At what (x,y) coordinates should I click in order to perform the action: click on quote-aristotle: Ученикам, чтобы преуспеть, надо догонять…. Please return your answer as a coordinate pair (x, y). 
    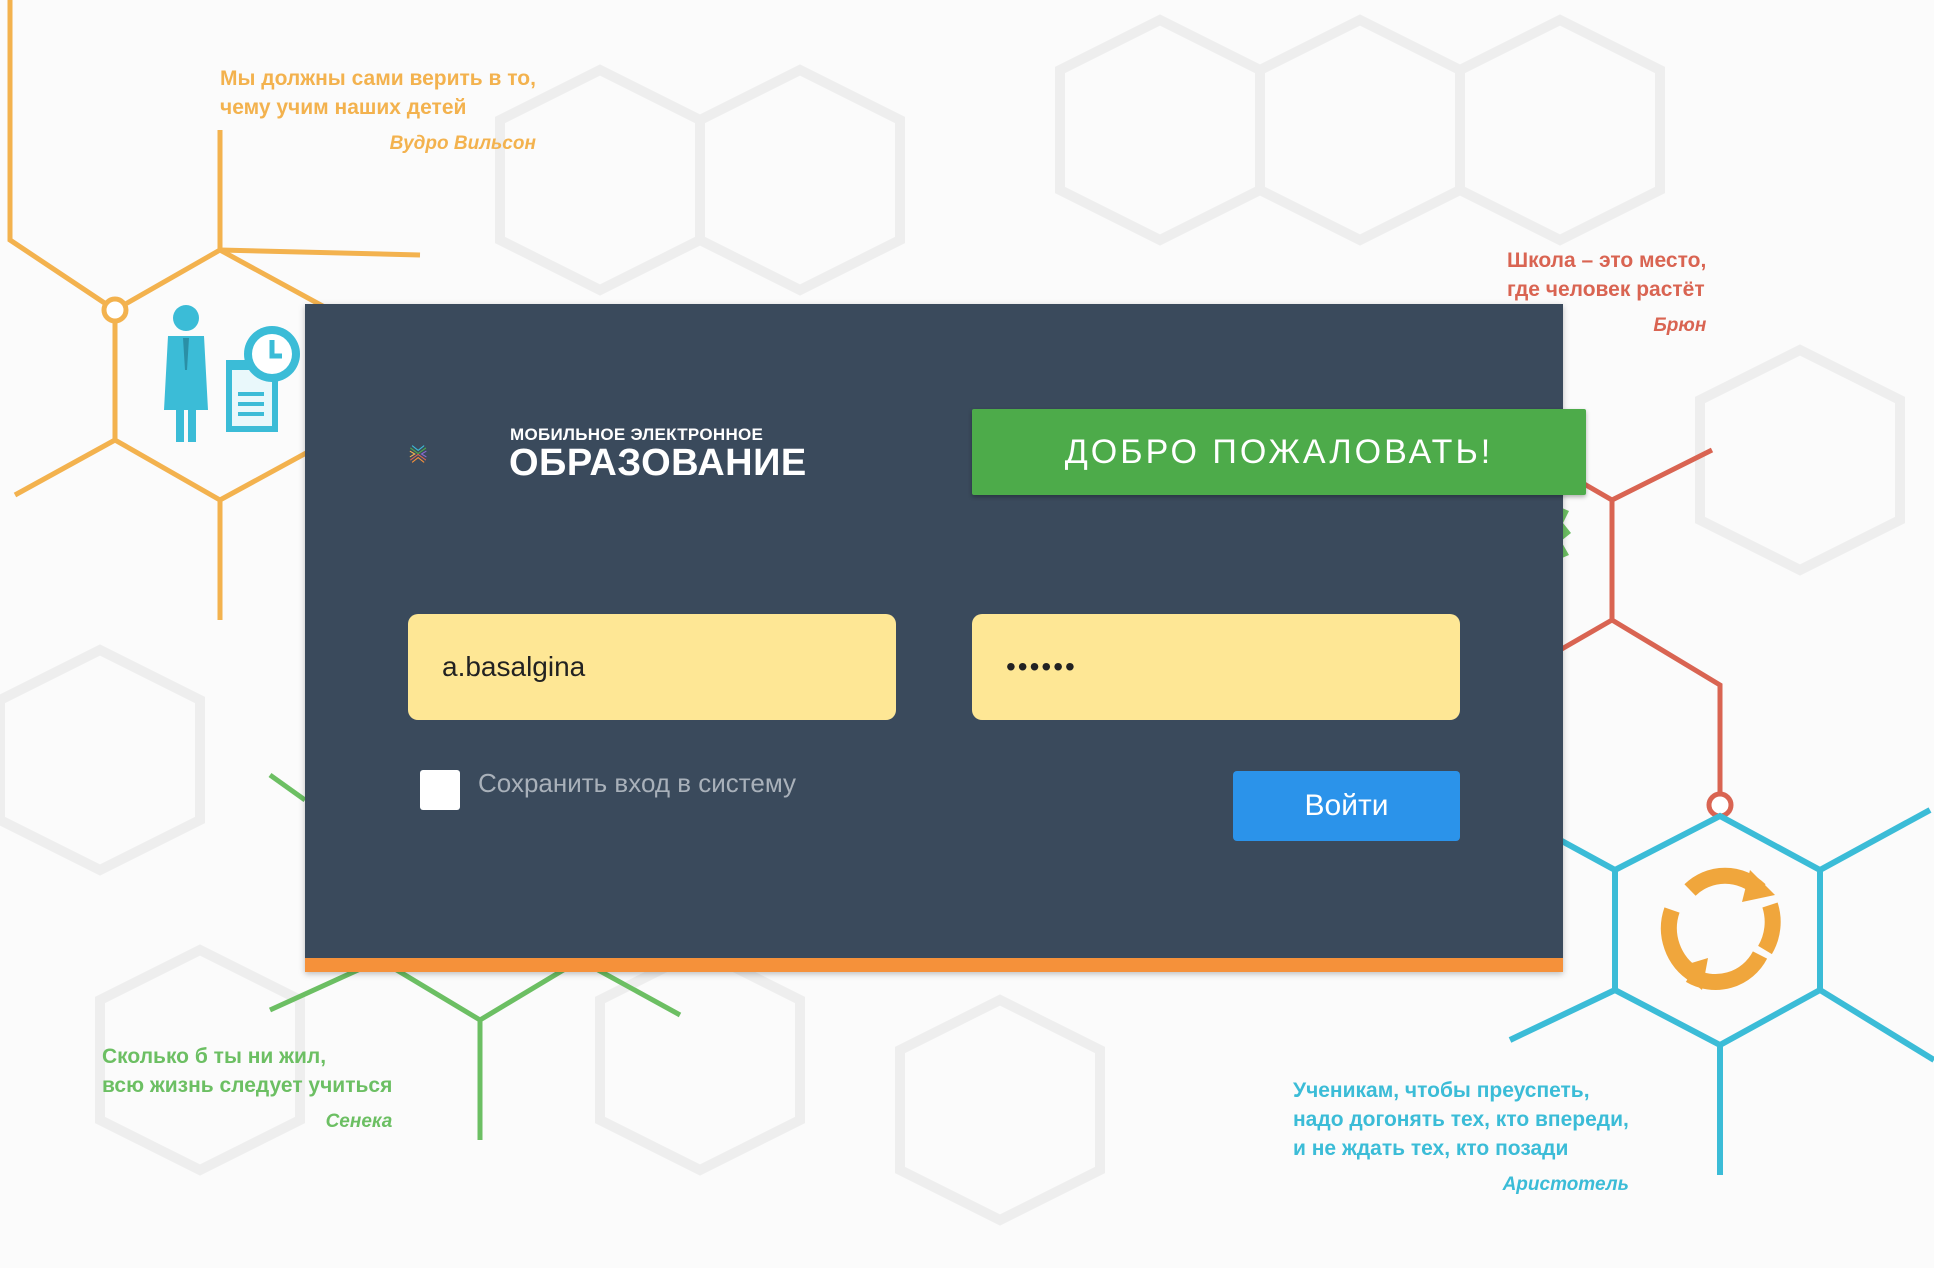
    Looking at the image, I should click on (1461, 1137).